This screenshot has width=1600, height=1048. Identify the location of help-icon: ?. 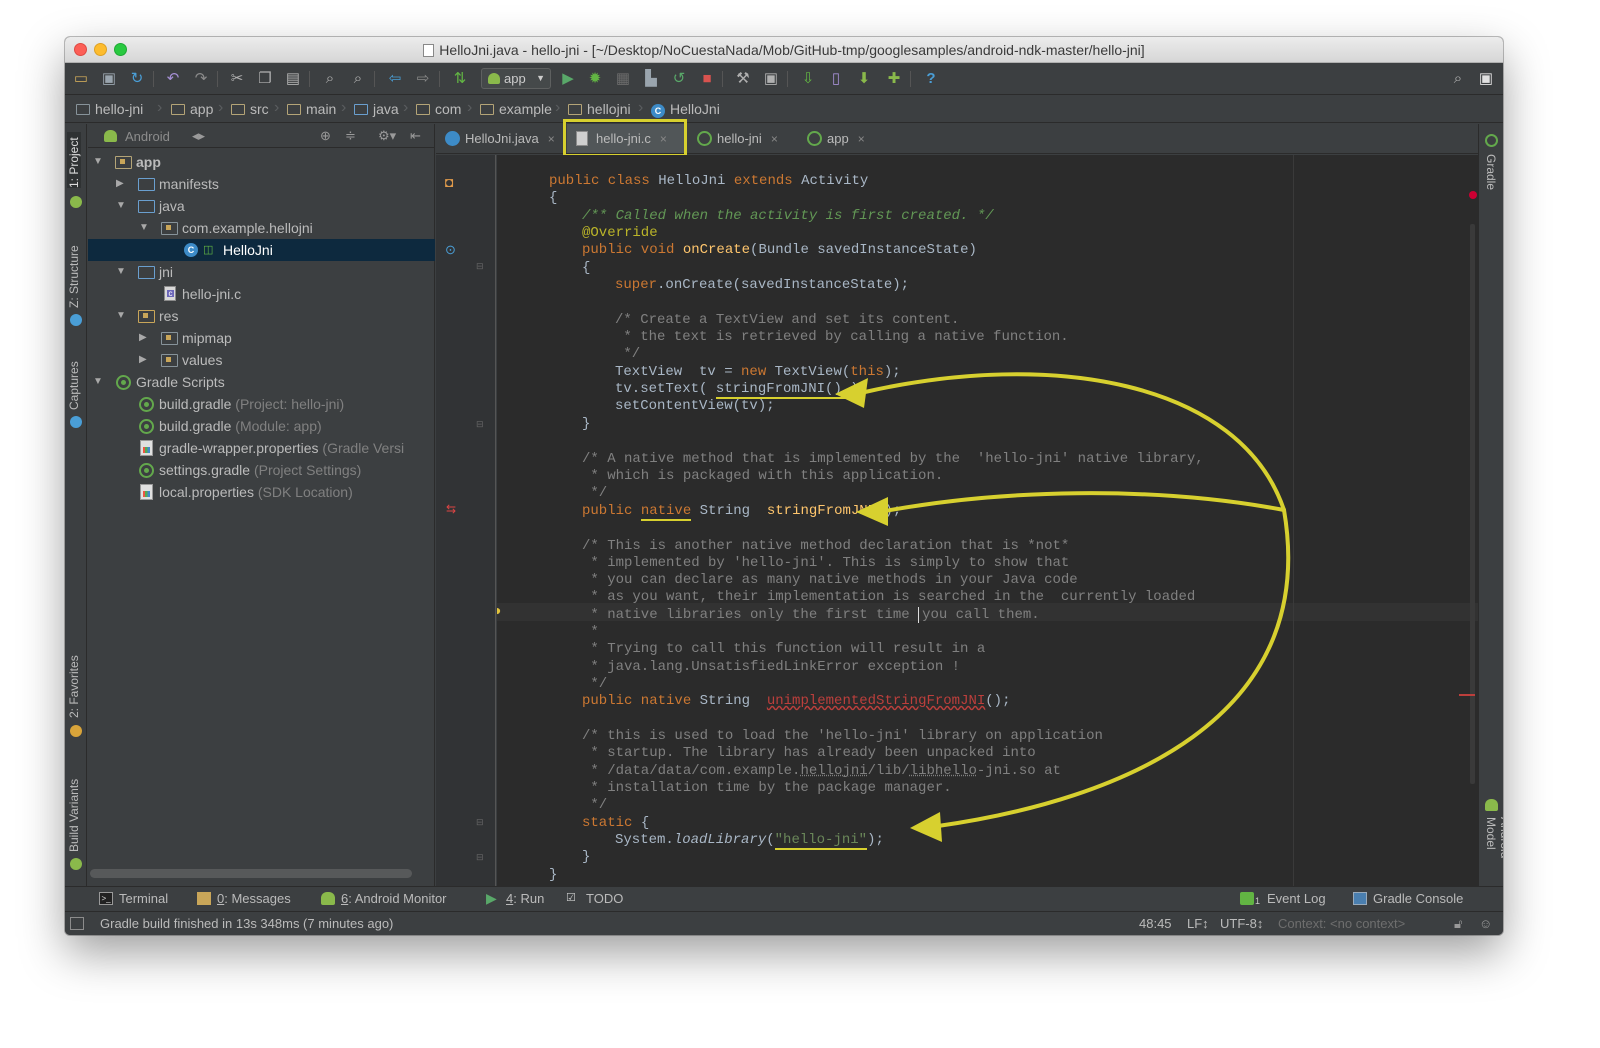
(931, 79).